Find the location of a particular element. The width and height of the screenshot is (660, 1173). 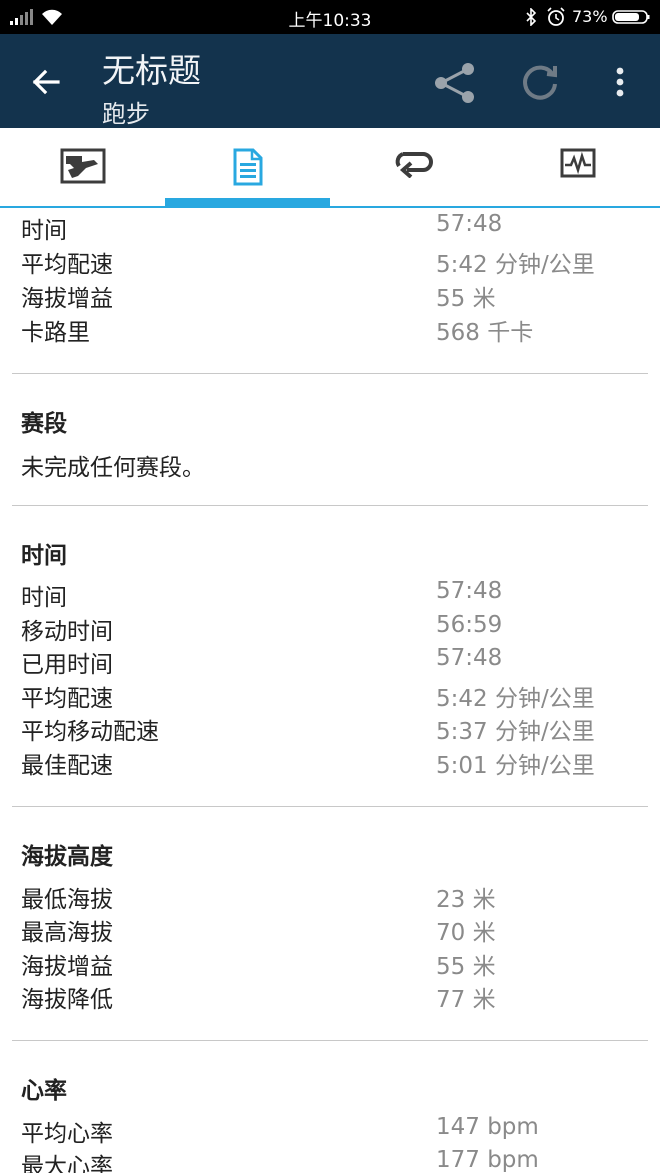

battery-icon is located at coordinates (631, 17).